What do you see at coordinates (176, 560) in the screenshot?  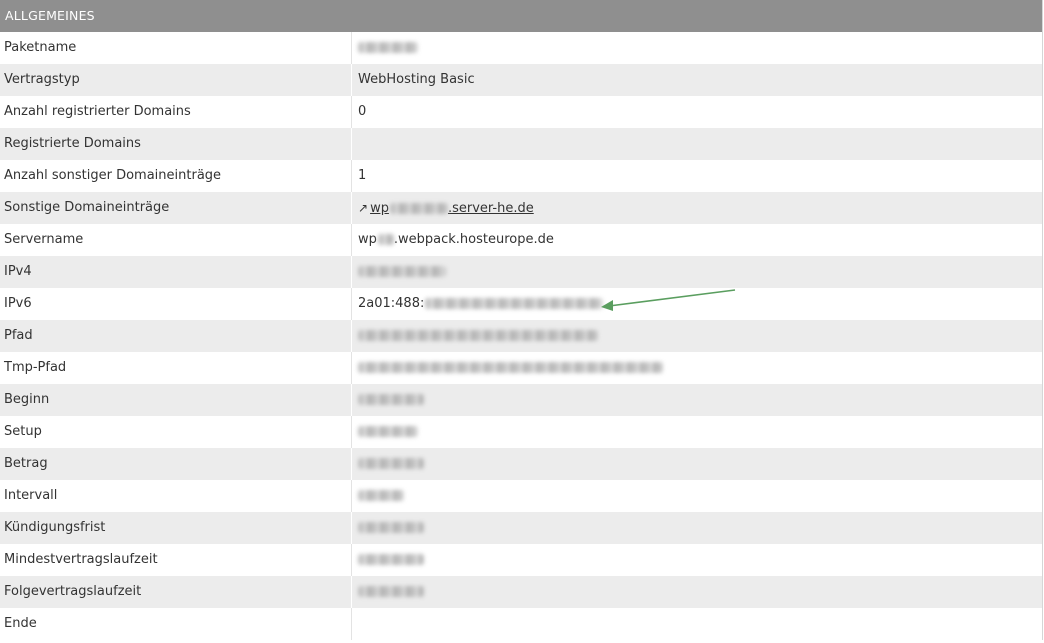 I see `row-label: Mindestvertragslaufzeit` at bounding box center [176, 560].